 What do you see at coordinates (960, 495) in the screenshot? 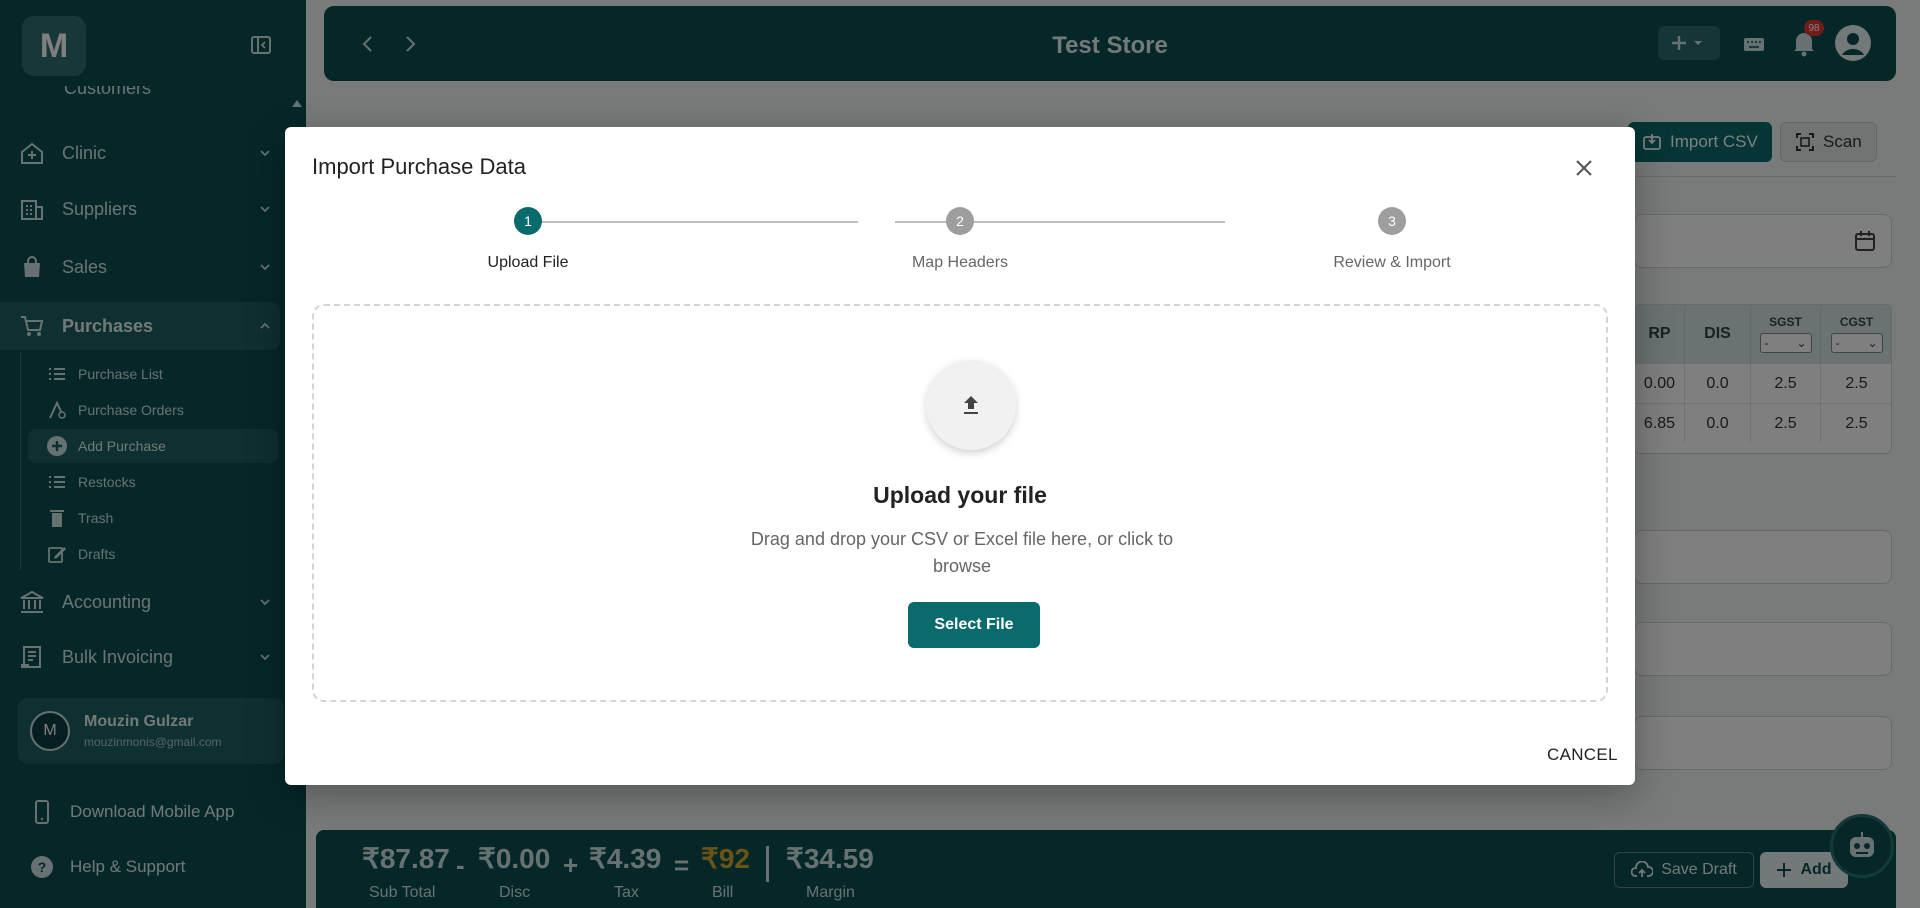
I see `dropzone-title: Upload your file` at bounding box center [960, 495].